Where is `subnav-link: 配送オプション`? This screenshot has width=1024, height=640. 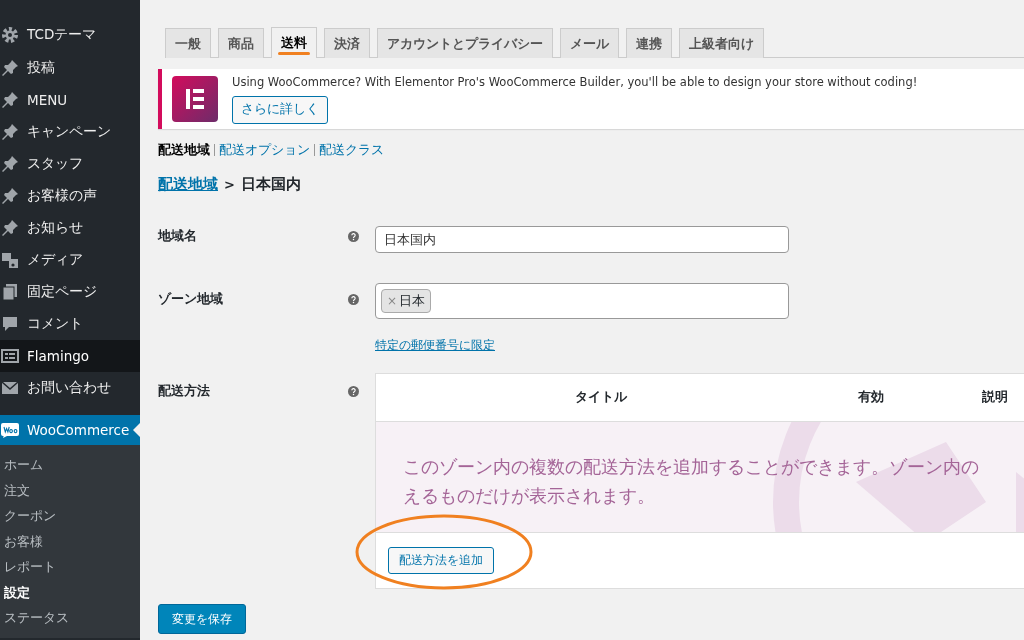 subnav-link: 配送オプション is located at coordinates (264, 150).